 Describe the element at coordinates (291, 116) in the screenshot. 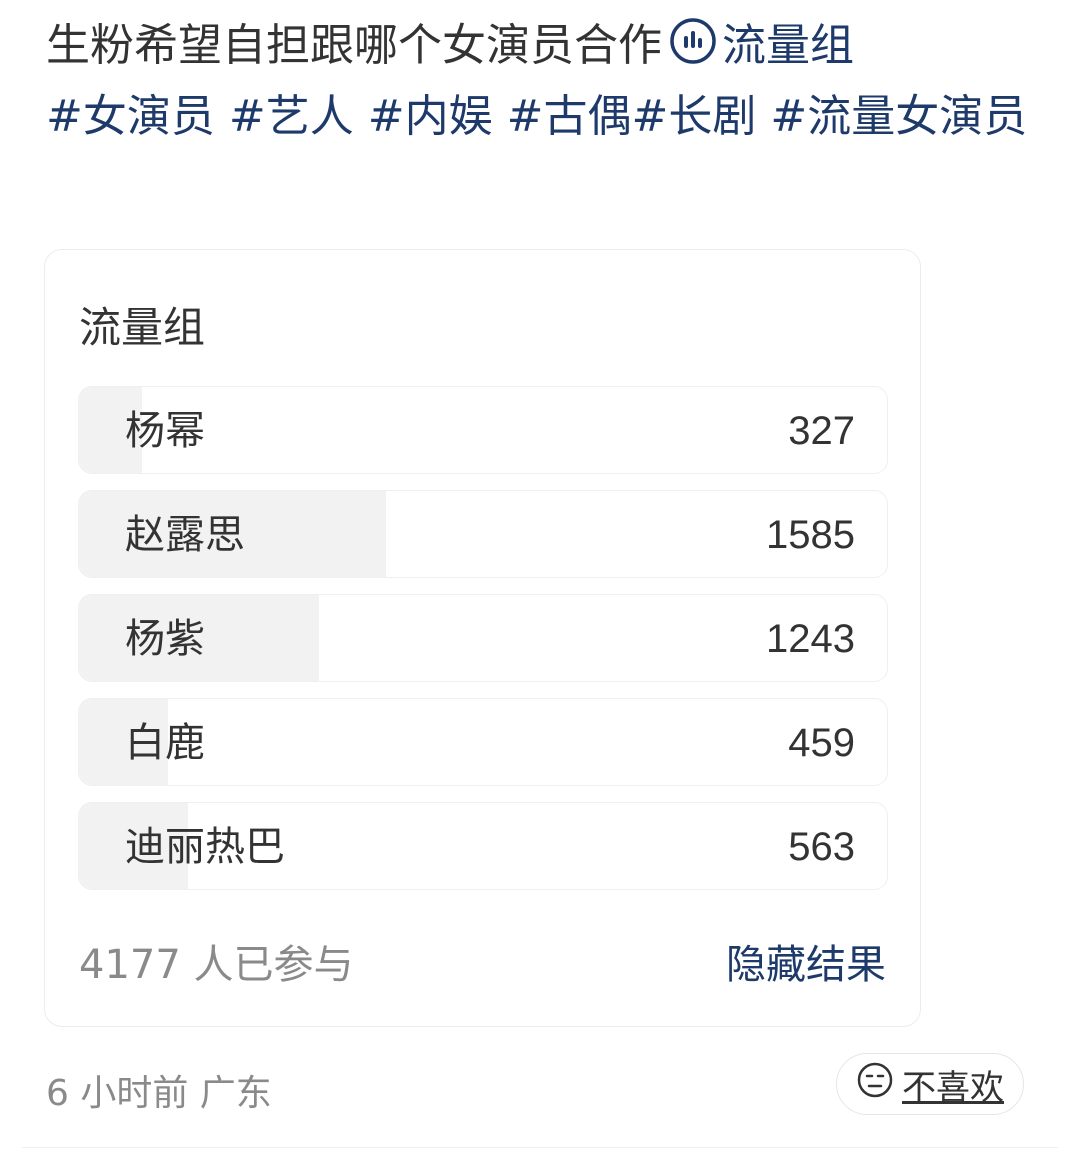

I see `tag-link: #艺人` at that location.